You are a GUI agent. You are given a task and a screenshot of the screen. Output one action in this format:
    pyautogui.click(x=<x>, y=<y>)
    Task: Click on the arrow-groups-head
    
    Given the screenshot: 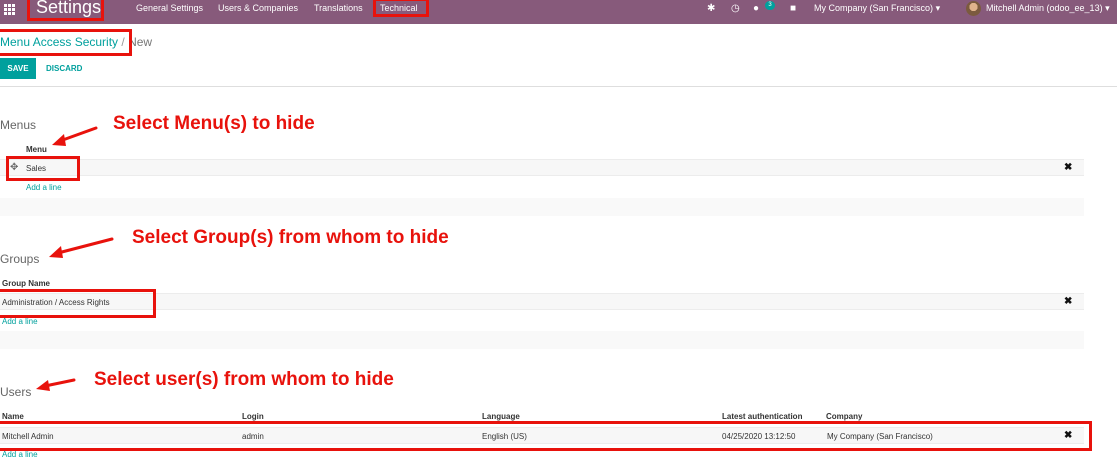 What is the action you would take?
    pyautogui.click(x=56, y=252)
    